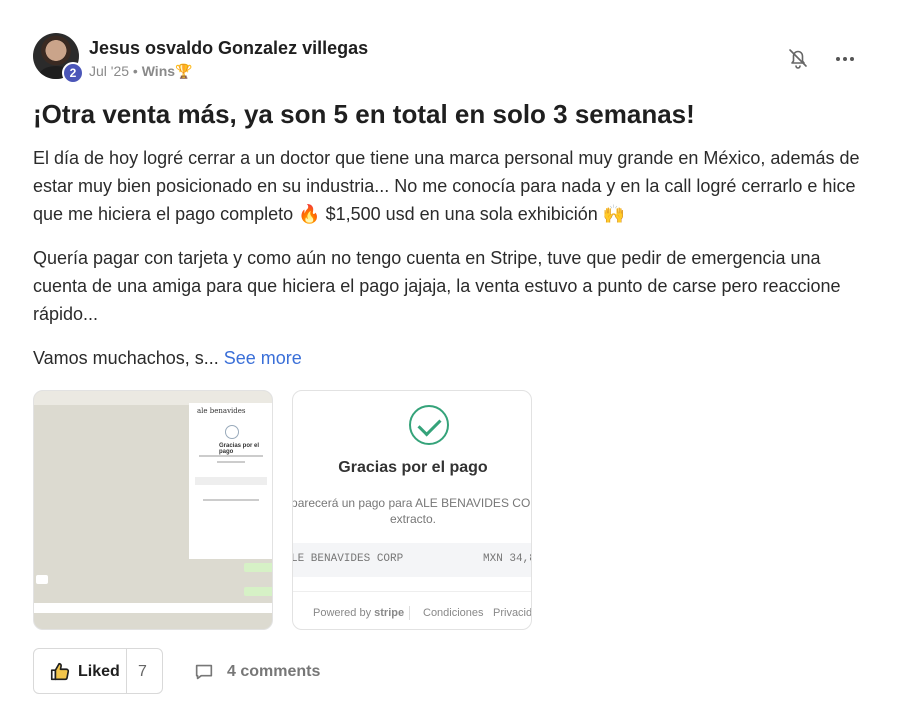 Image resolution: width=900 pixels, height=712 pixels. What do you see at coordinates (412, 591) in the screenshot?
I see `receipt-divider` at bounding box center [412, 591].